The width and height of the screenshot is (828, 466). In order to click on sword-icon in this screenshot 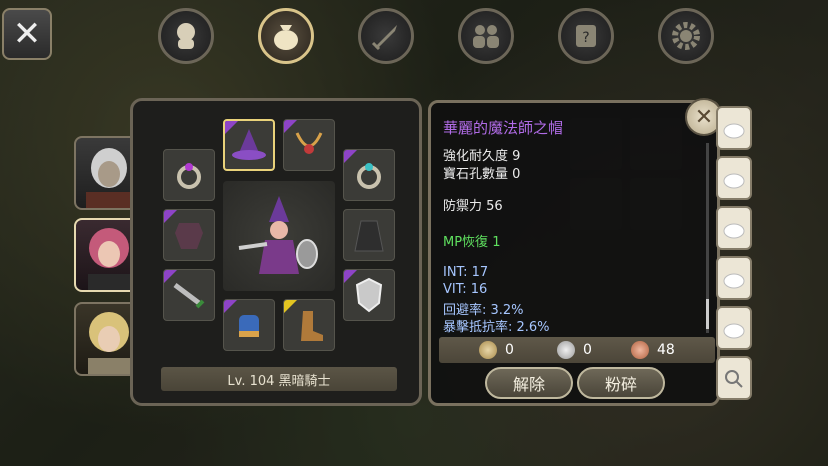, I will do `click(384, 38)`.